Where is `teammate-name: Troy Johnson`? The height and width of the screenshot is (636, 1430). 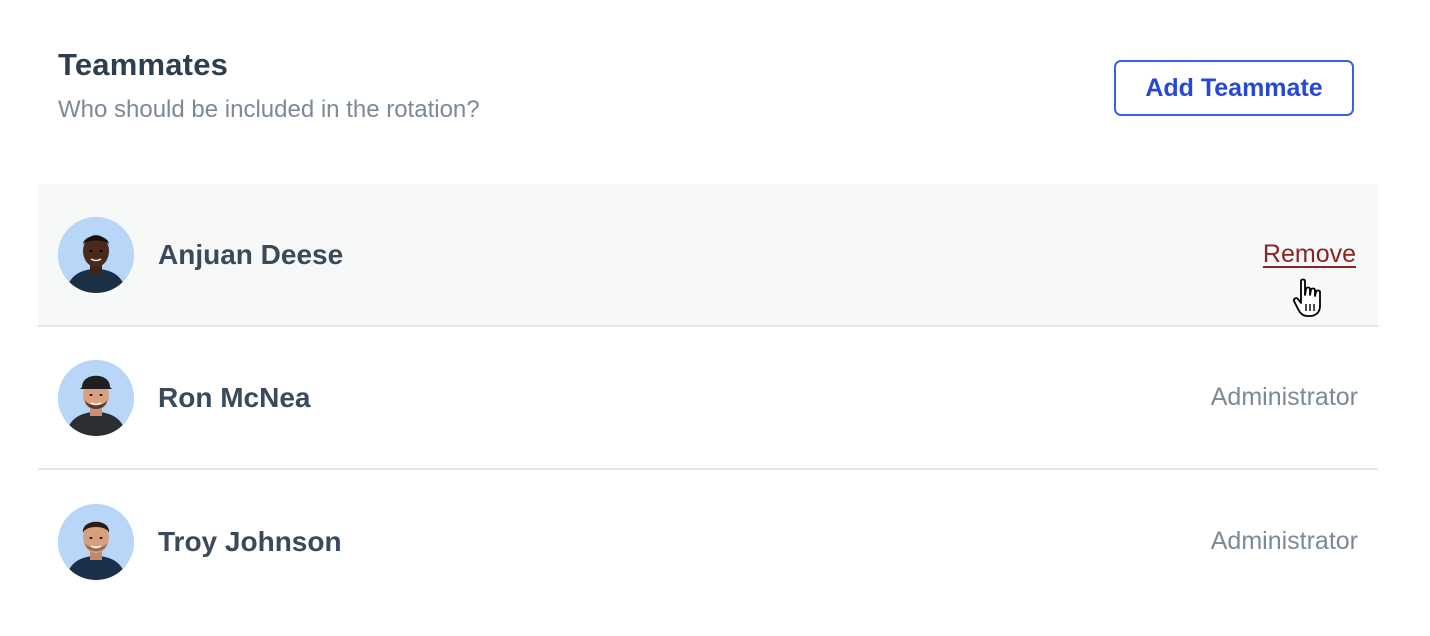 teammate-name: Troy Johnson is located at coordinates (250, 541).